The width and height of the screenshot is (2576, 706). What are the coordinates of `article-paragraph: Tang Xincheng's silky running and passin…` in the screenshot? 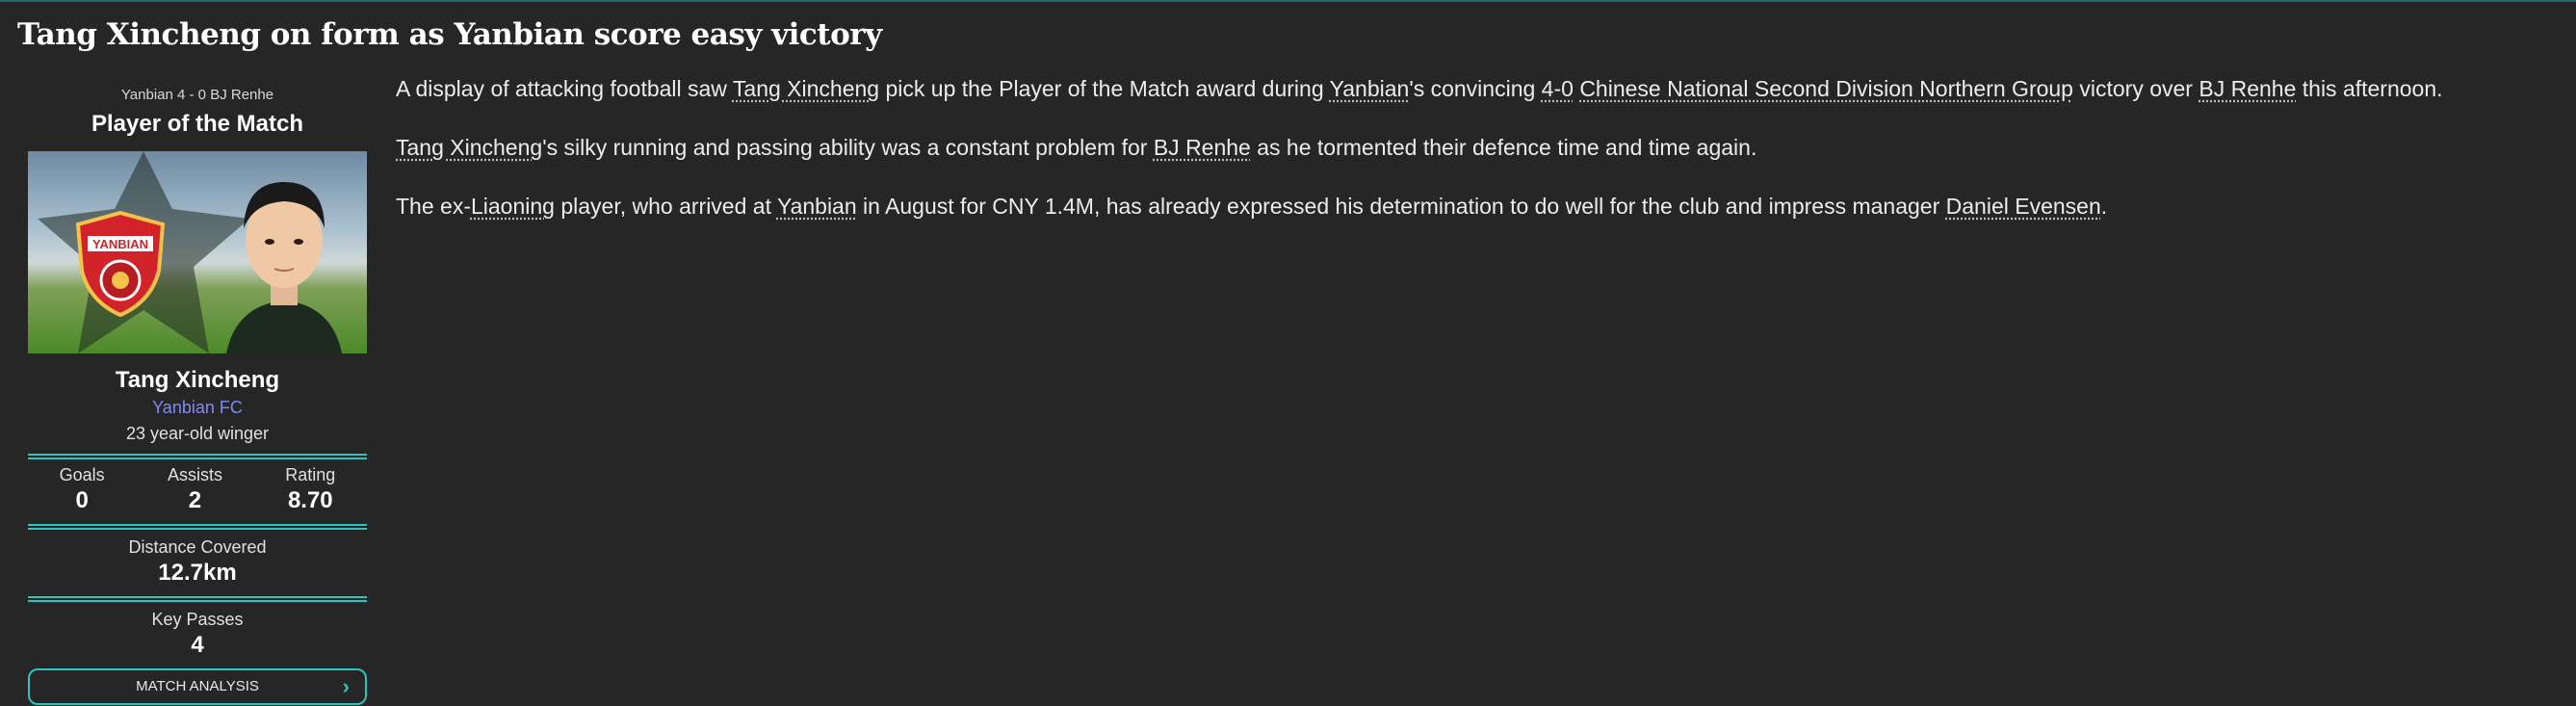 It's located at (1479, 148).